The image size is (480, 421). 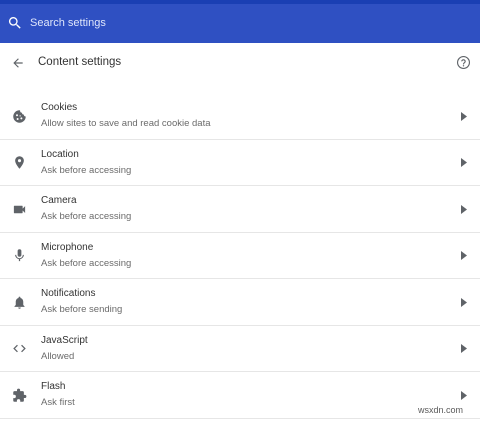 What do you see at coordinates (15, 23) in the screenshot?
I see `search-icon` at bounding box center [15, 23].